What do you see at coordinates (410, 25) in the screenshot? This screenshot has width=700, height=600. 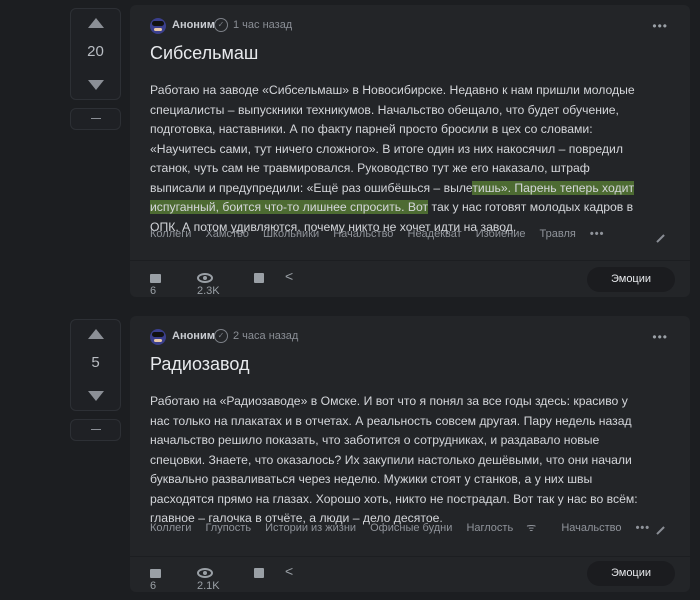 I see `post-header: Аноним ✓ 1 час назад •••` at bounding box center [410, 25].